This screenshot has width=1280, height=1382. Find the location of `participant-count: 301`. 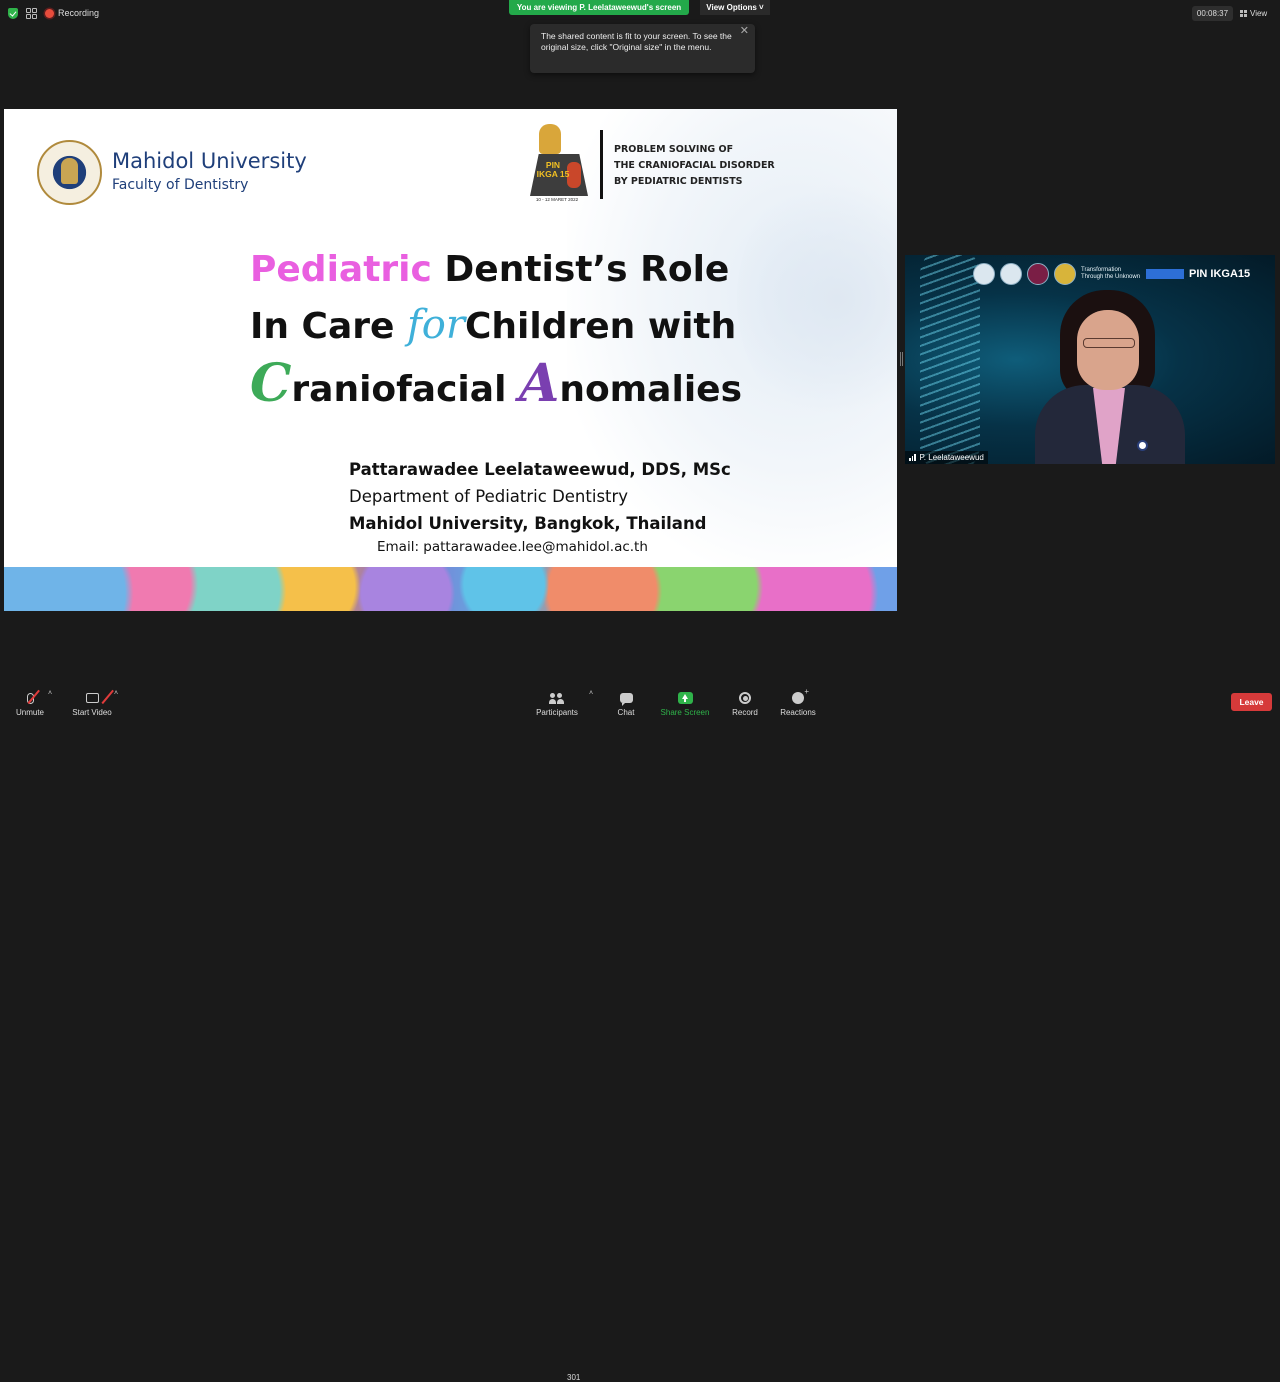

participant-count: 301 is located at coordinates (574, 1377).